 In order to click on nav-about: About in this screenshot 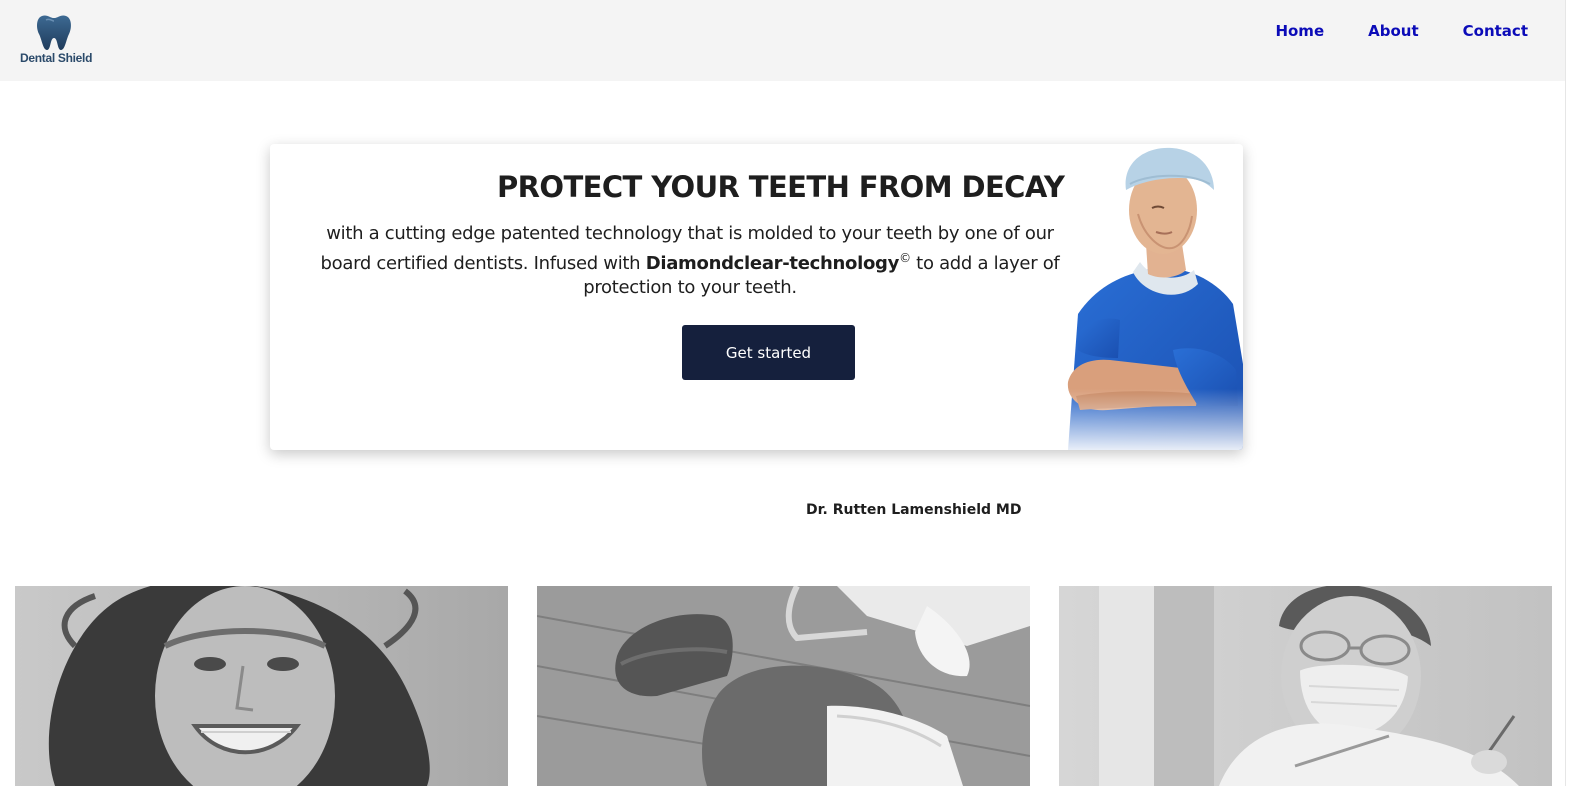, I will do `click(1393, 31)`.